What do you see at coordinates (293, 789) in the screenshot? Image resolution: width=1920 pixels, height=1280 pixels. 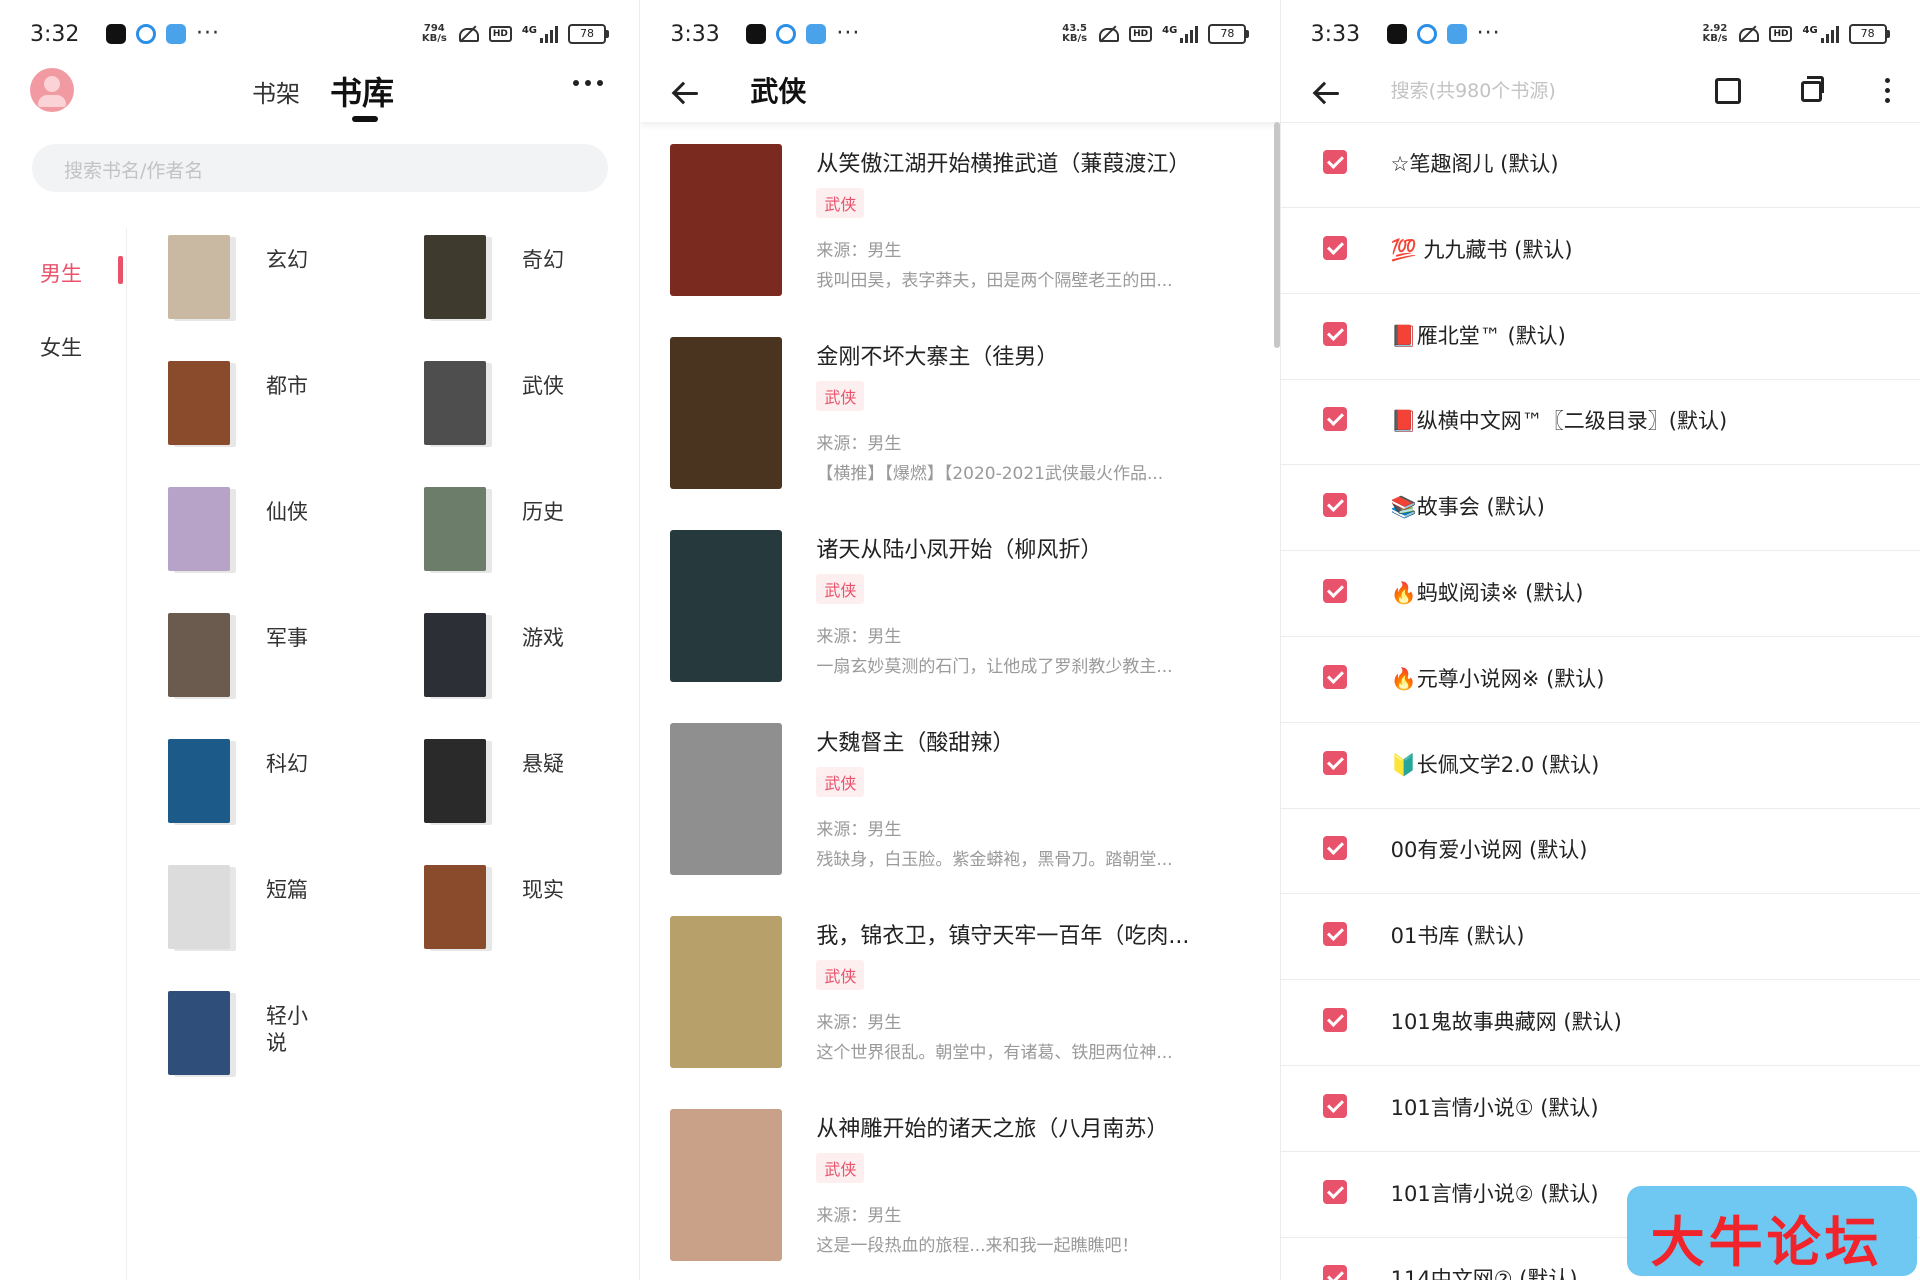 I see `category-item: 科幻` at bounding box center [293, 789].